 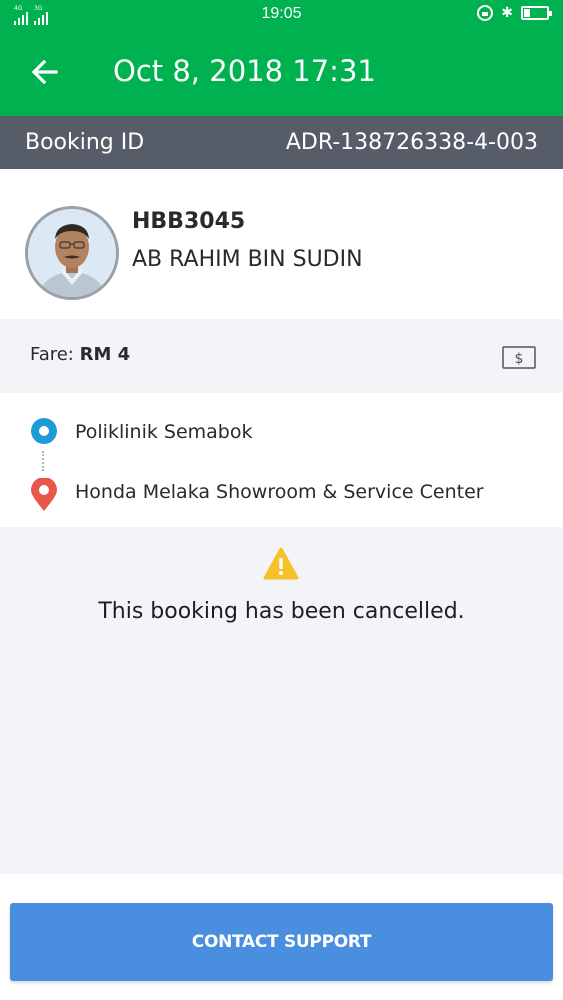 I want to click on page-title: Oct 8, 2018 17:31, so click(x=244, y=71).